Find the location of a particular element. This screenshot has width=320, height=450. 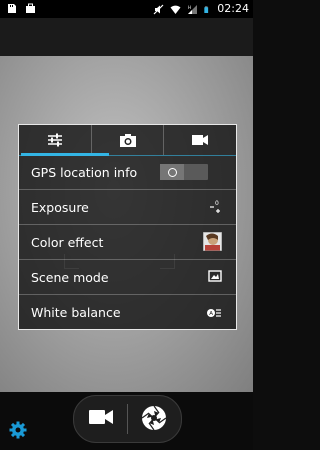

briefcase-icon is located at coordinates (30, 8).